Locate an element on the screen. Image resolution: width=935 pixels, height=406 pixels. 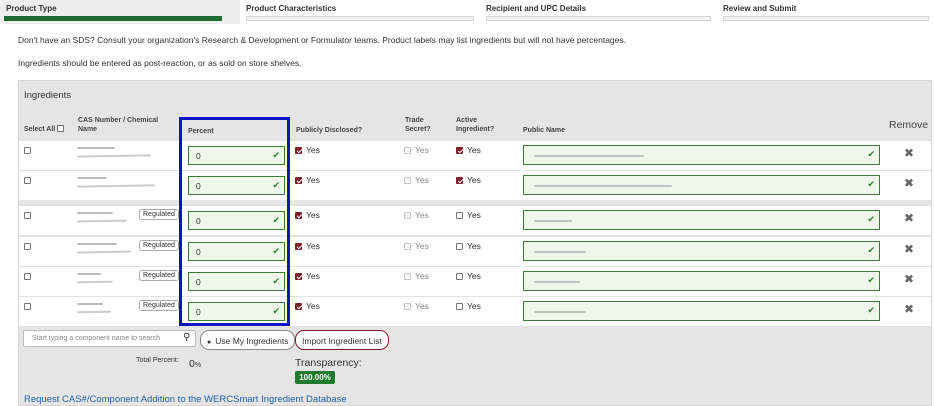
select-all-checkbox is located at coordinates (61, 128).